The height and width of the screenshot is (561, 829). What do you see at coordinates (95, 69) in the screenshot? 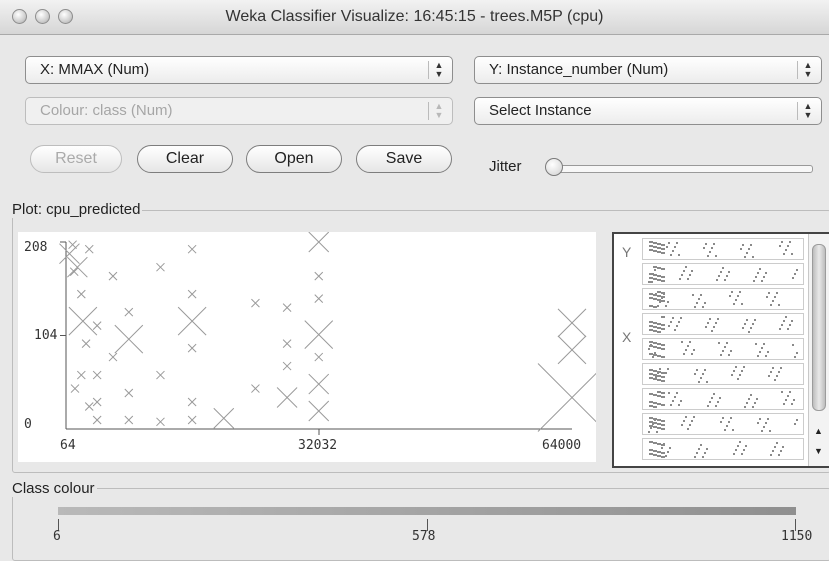
I see `x-axis-select-label: X: MMAX (Num)` at bounding box center [95, 69].